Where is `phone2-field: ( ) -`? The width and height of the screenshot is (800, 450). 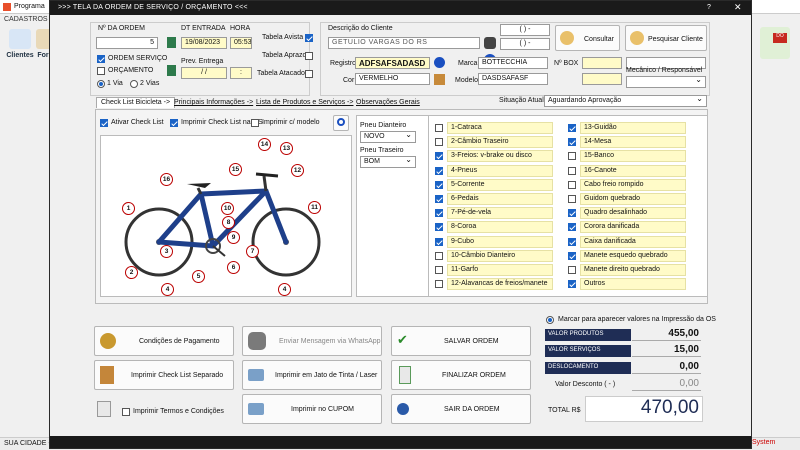
phone2-field: ( ) - is located at coordinates (525, 44).